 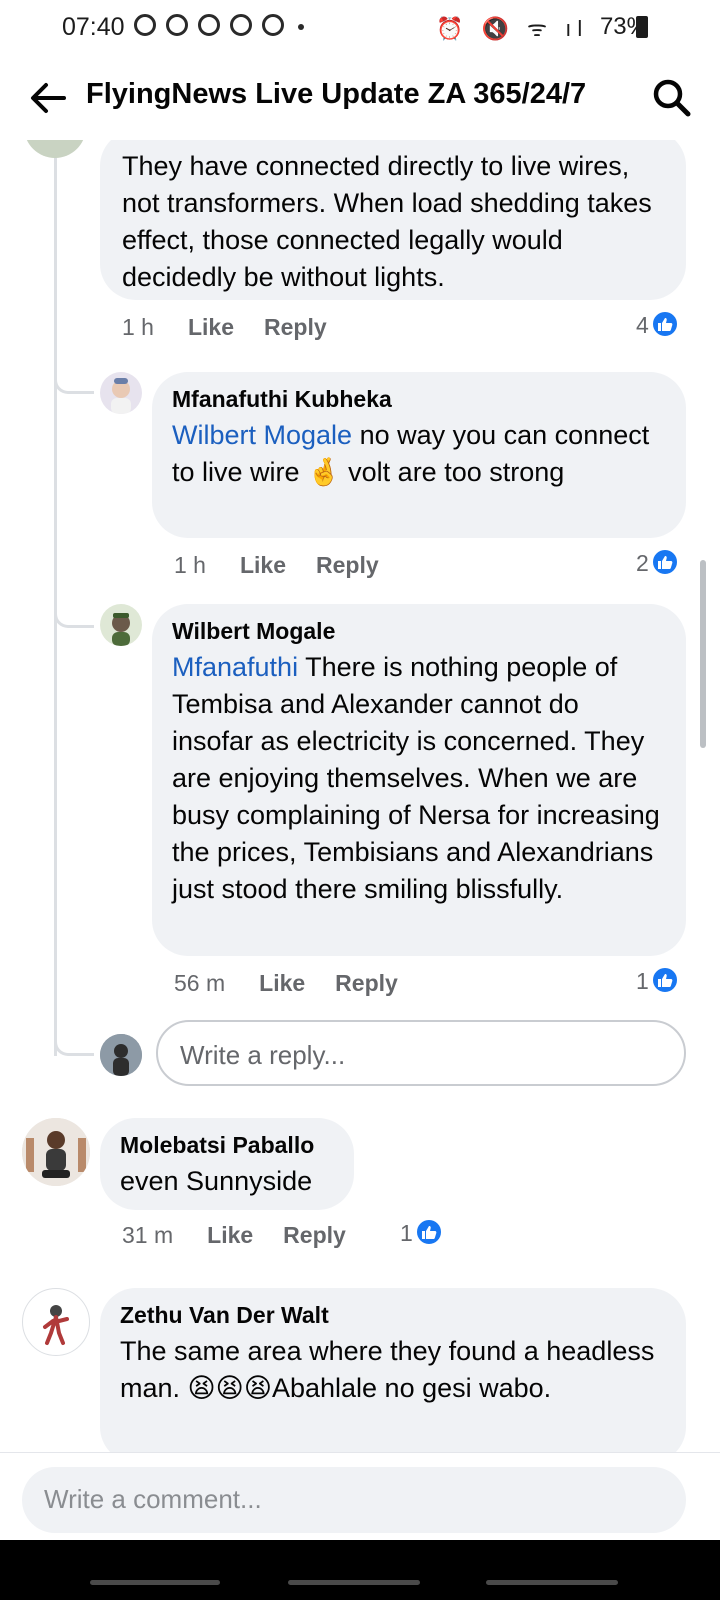 What do you see at coordinates (703, 654) in the screenshot?
I see `scrollbar` at bounding box center [703, 654].